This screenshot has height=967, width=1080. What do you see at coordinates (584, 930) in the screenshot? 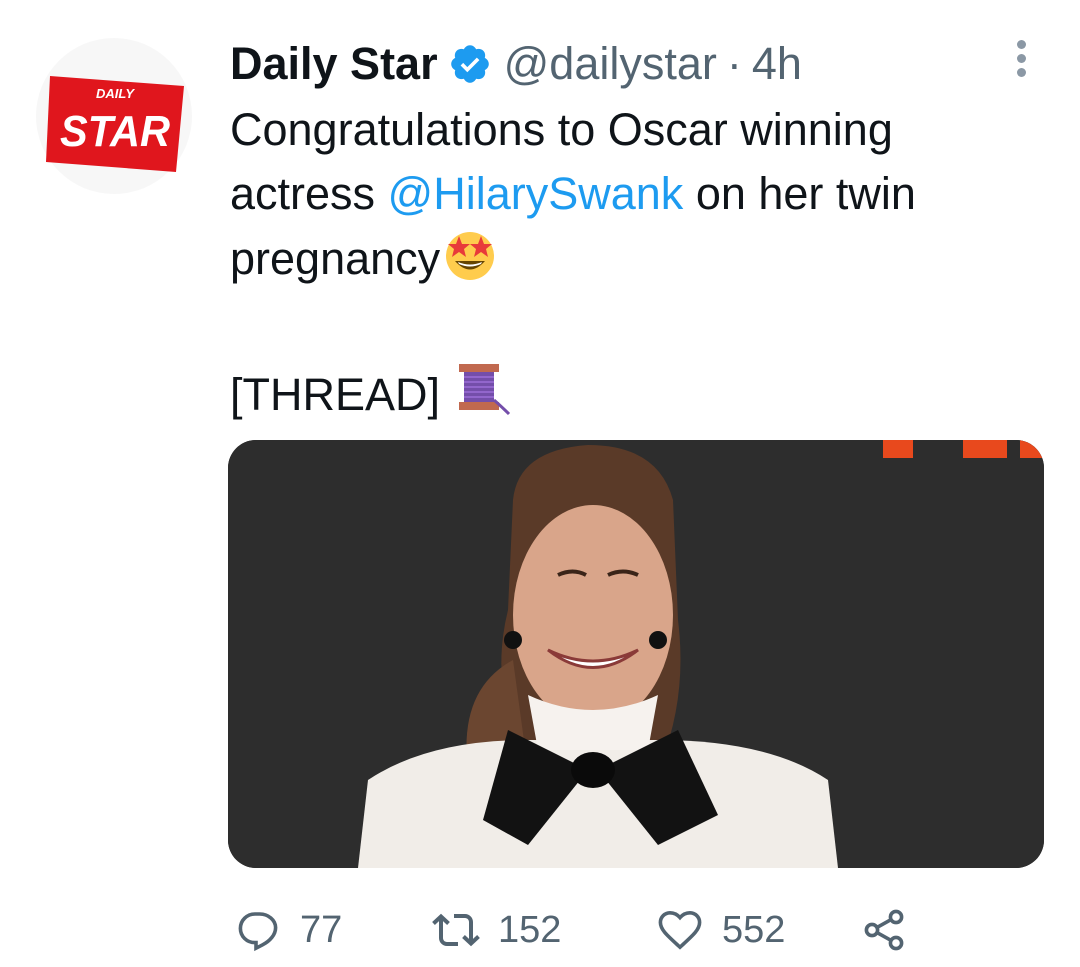
I see `tweet-actions: 77 152 552` at bounding box center [584, 930].